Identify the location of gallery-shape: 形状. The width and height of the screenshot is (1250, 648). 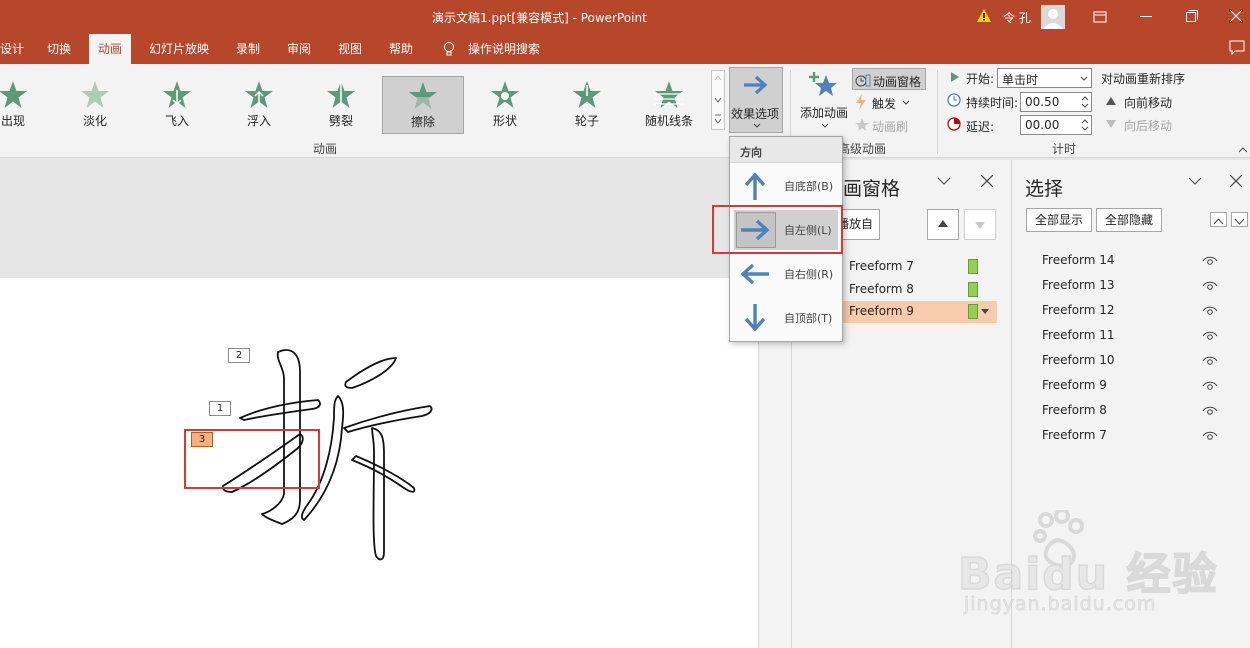
(505, 105).